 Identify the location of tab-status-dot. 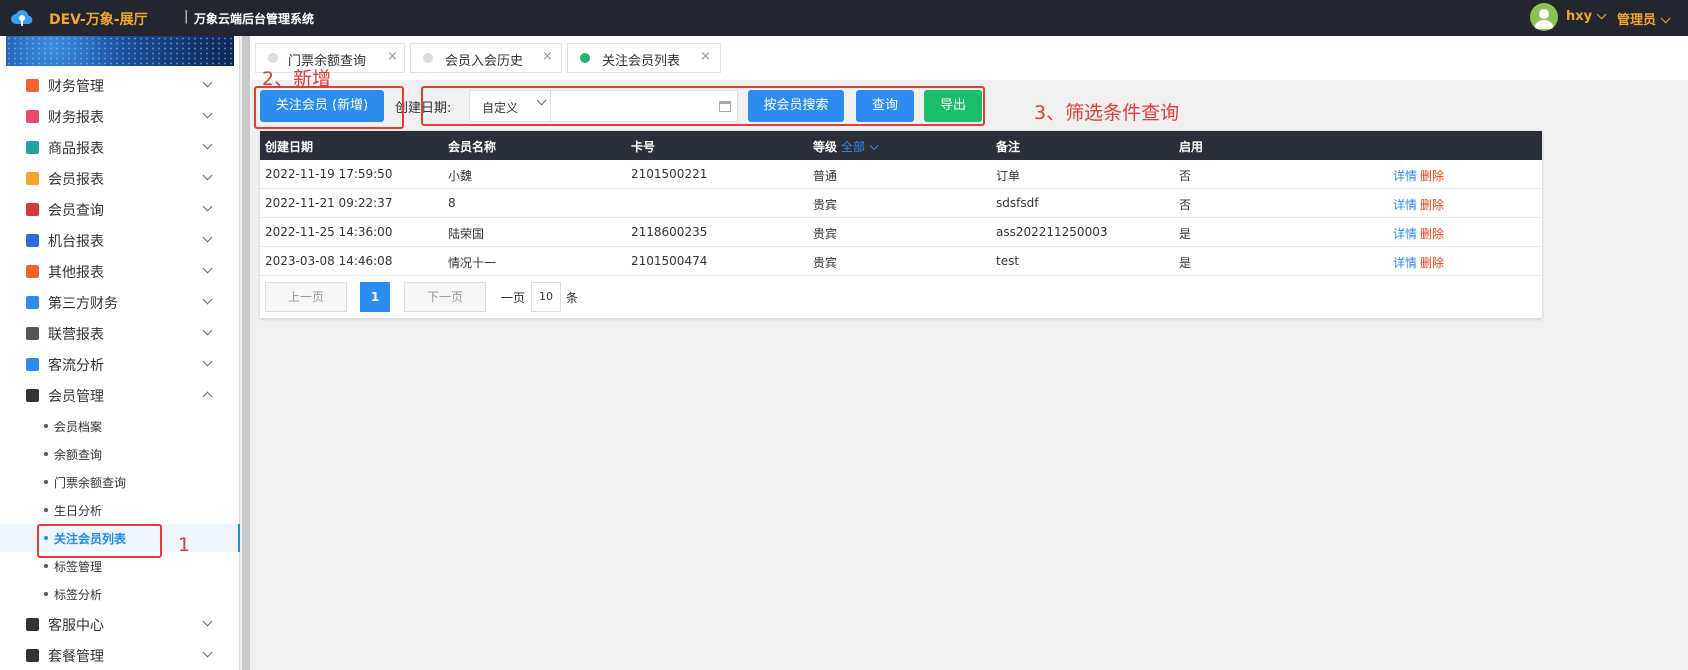
(273, 58).